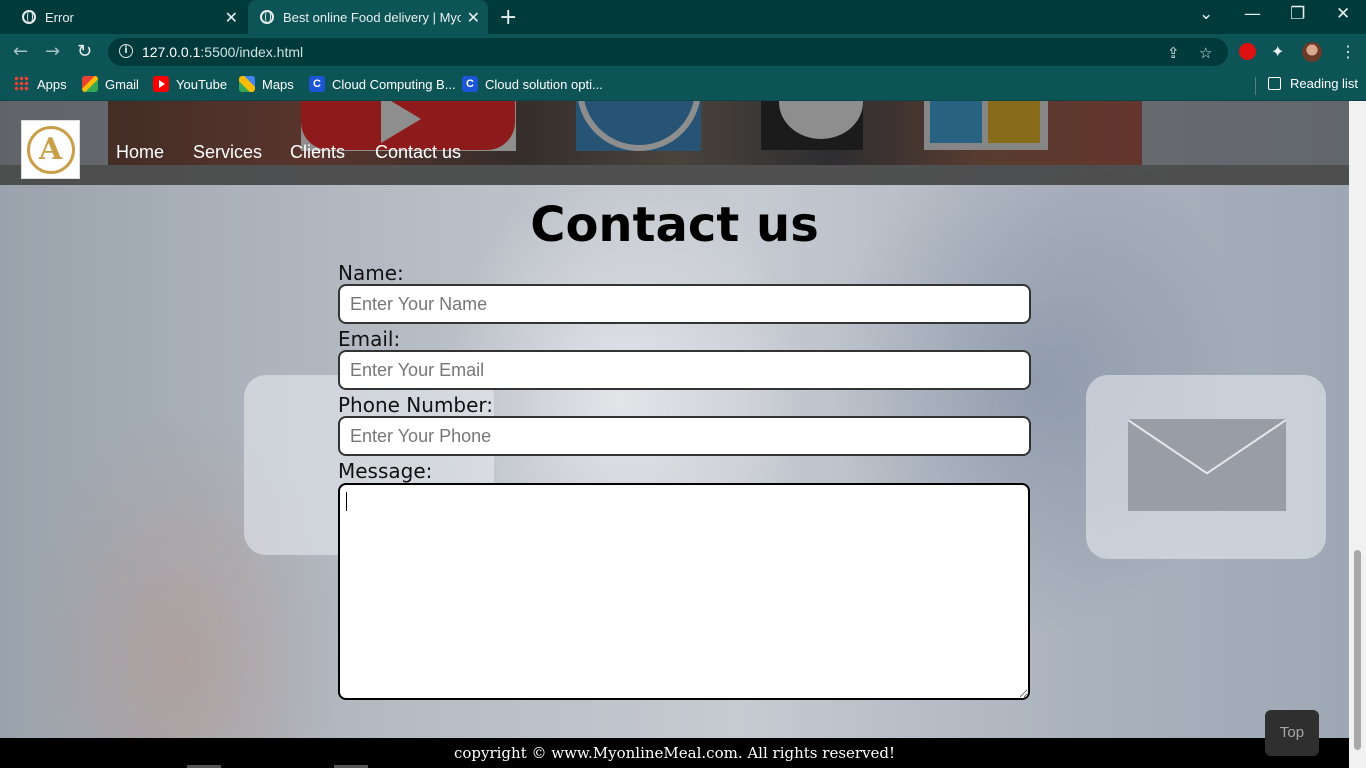  What do you see at coordinates (1206, 14) in the screenshot?
I see `chevron-down-icon: ⌄` at bounding box center [1206, 14].